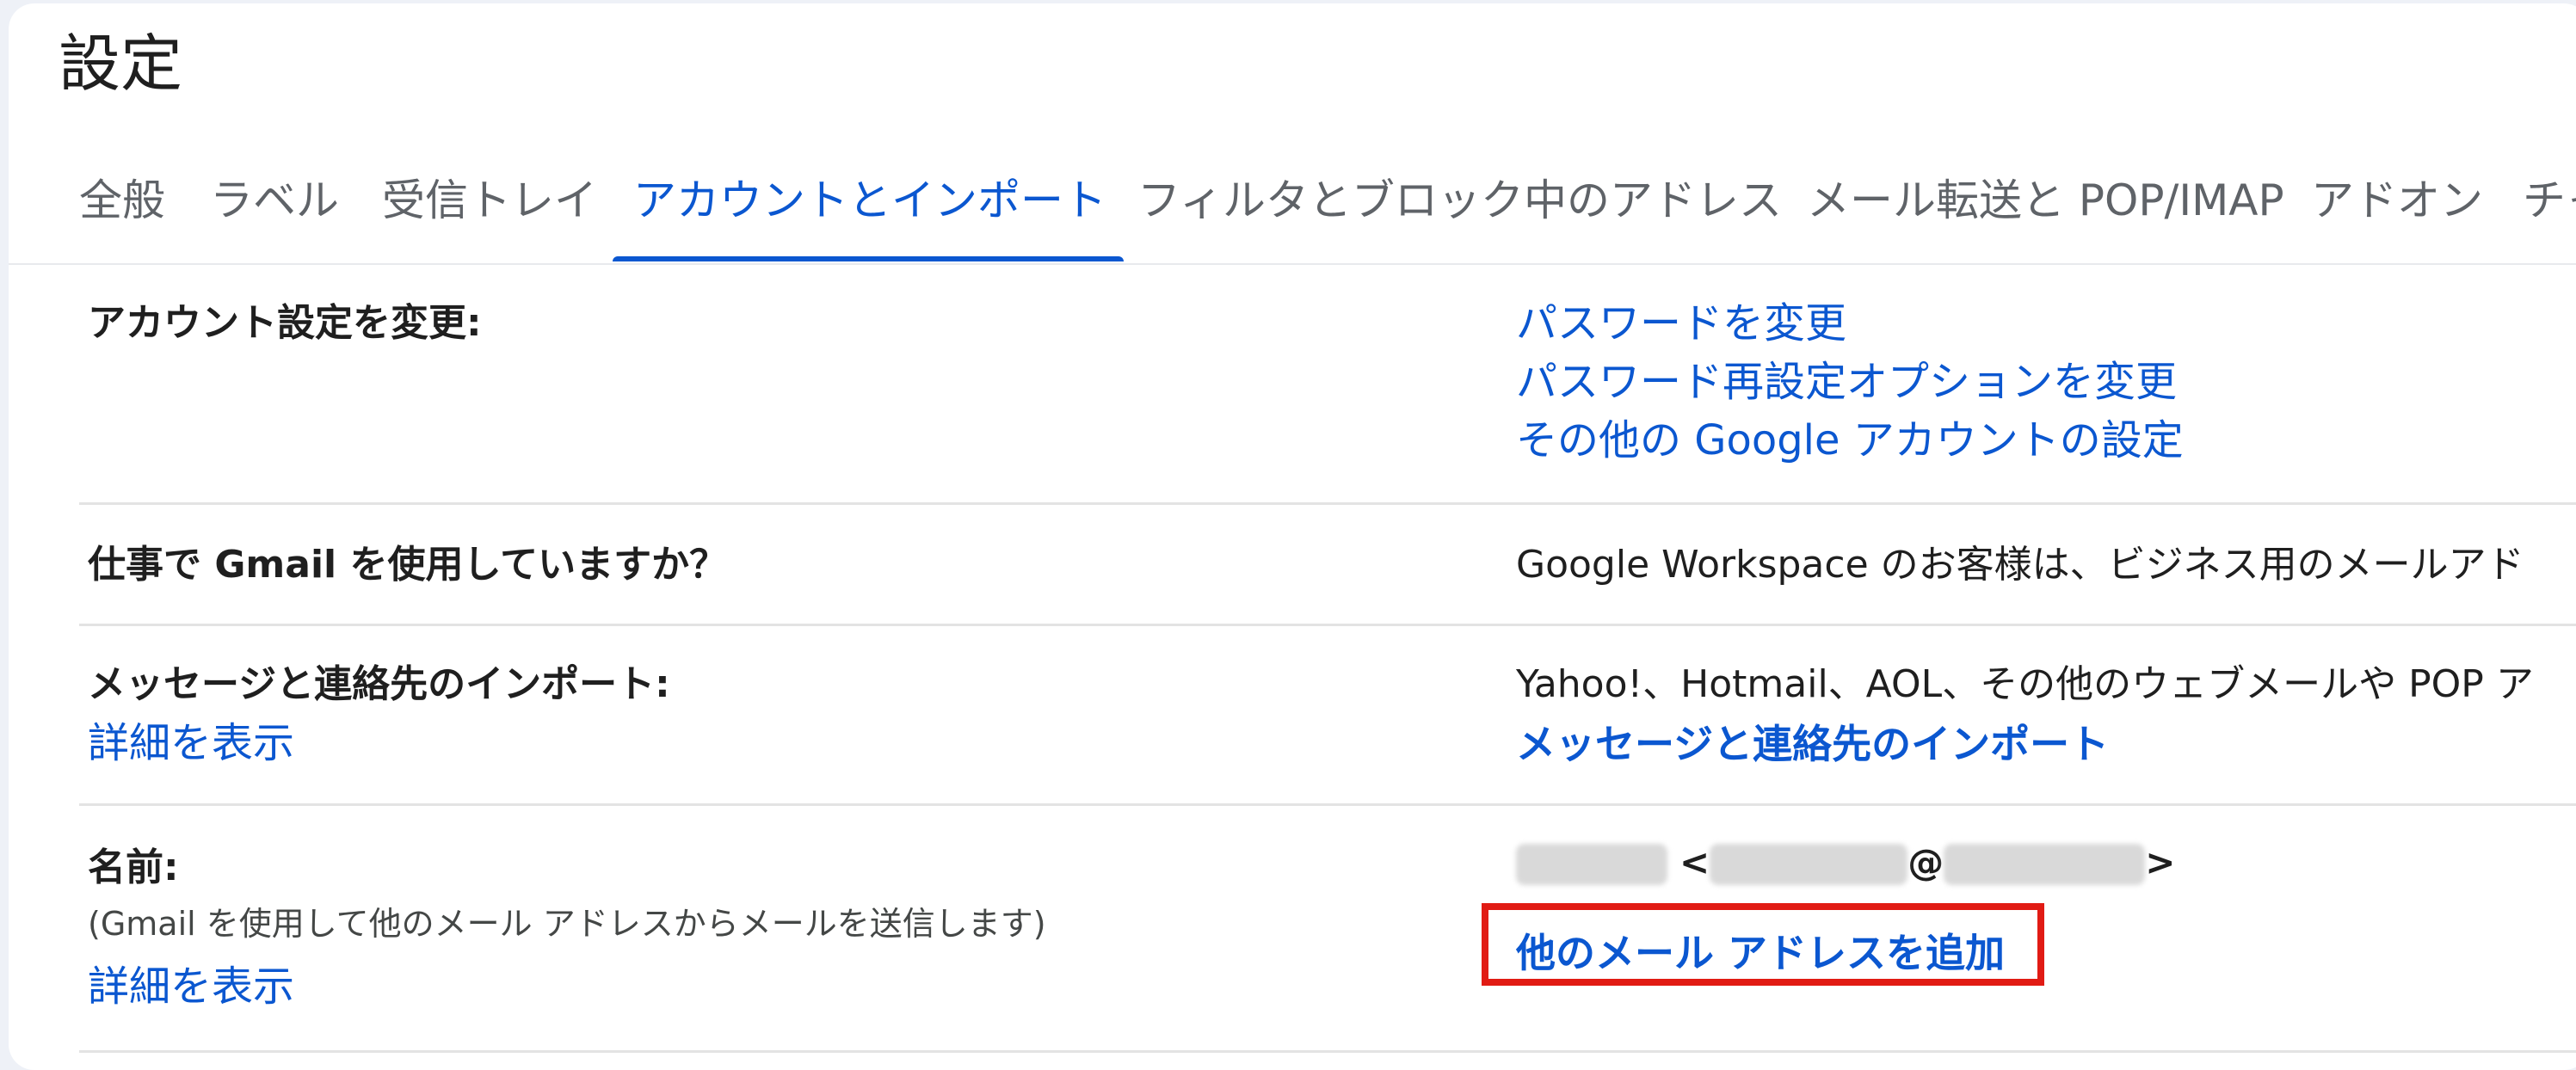  Describe the element at coordinates (1812, 744) in the screenshot. I see `import-mail-contacts-link: メッセージと連絡先のインポート` at that location.